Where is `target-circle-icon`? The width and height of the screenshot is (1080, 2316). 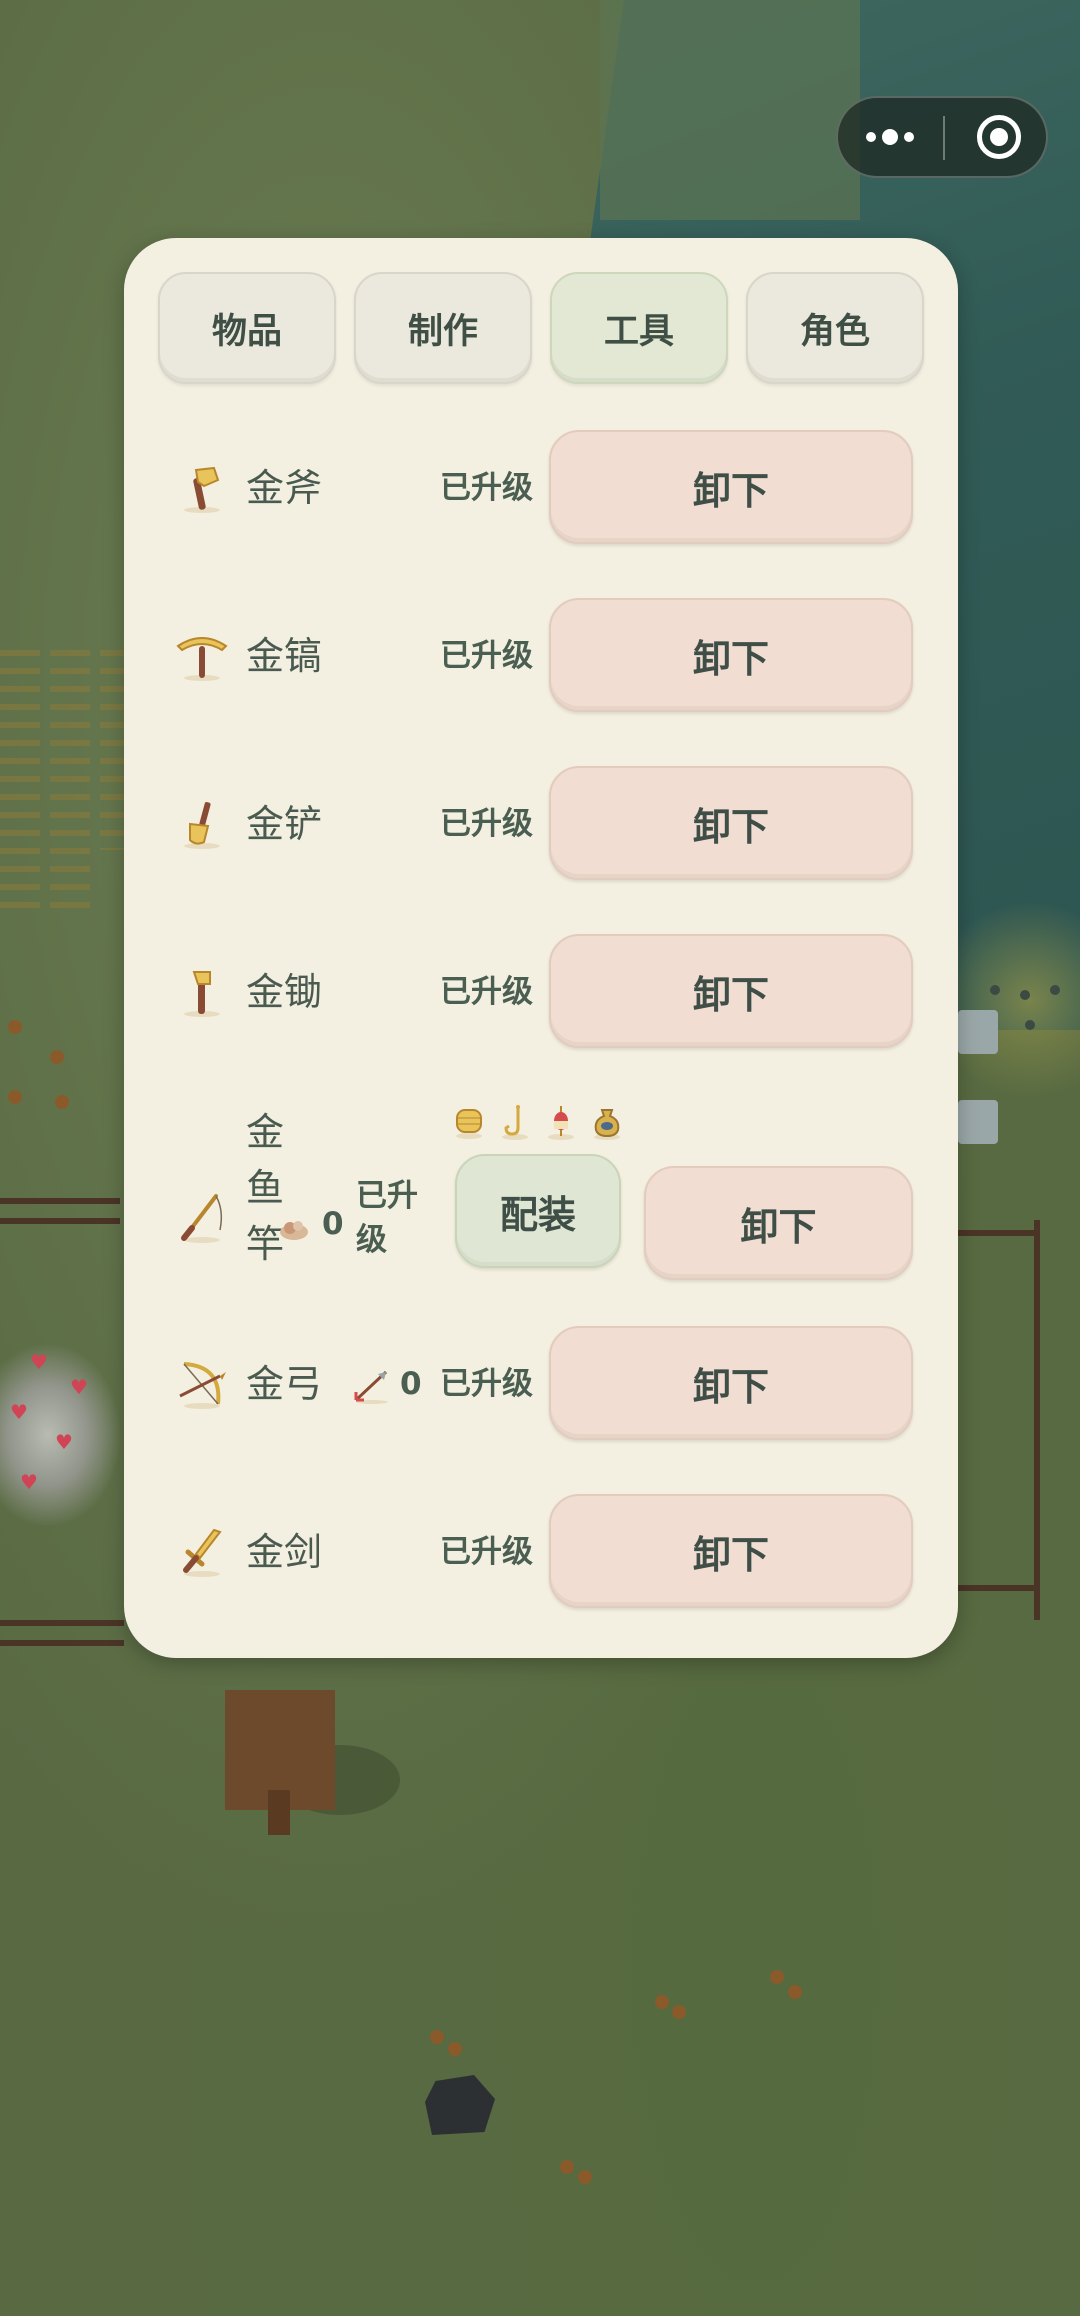 target-circle-icon is located at coordinates (999, 137).